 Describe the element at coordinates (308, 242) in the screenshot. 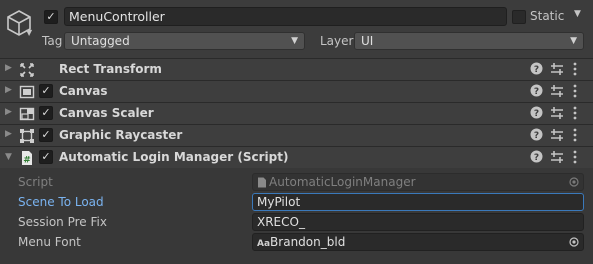

I see `menu-font-value: Brandon_bld` at that location.